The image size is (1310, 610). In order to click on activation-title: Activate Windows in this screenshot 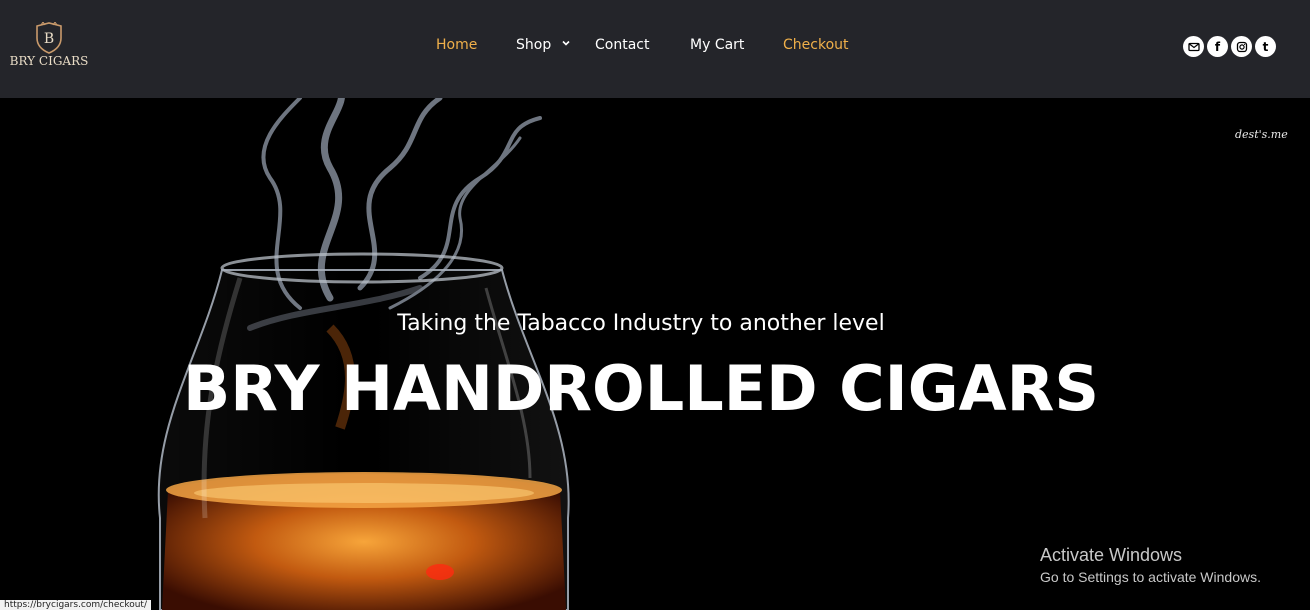, I will do `click(1111, 555)`.